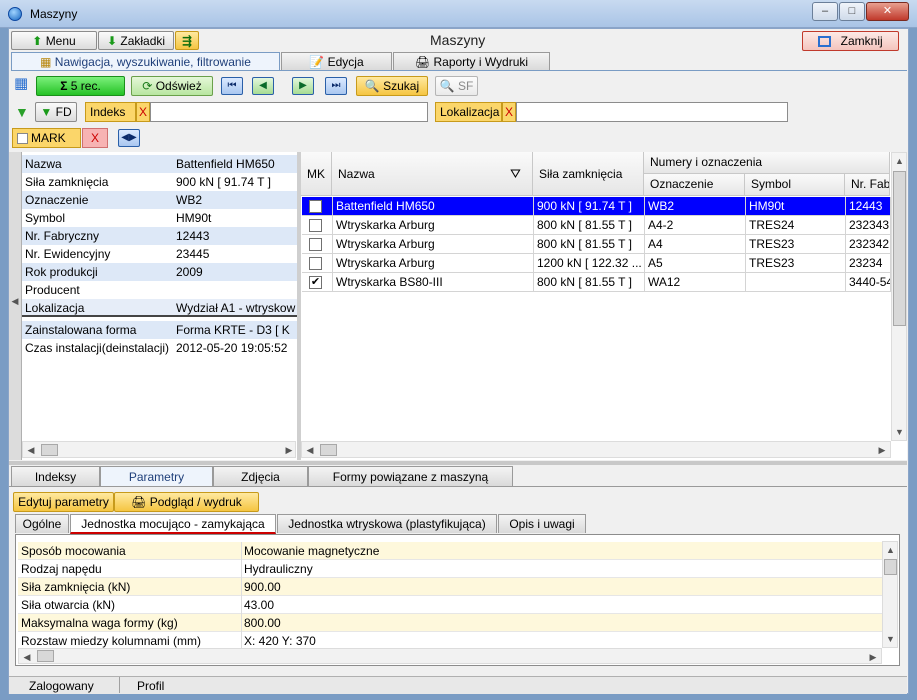 This screenshot has height=700, width=917. I want to click on col-mk-header: MK, so click(316, 174).